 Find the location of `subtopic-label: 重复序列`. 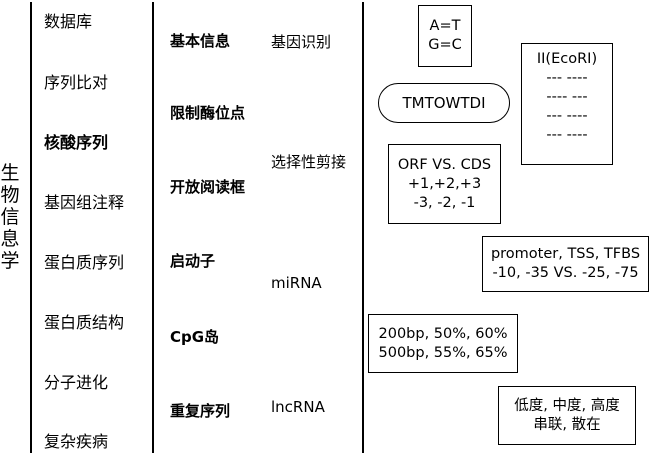

subtopic-label: 重复序列 is located at coordinates (200, 411).